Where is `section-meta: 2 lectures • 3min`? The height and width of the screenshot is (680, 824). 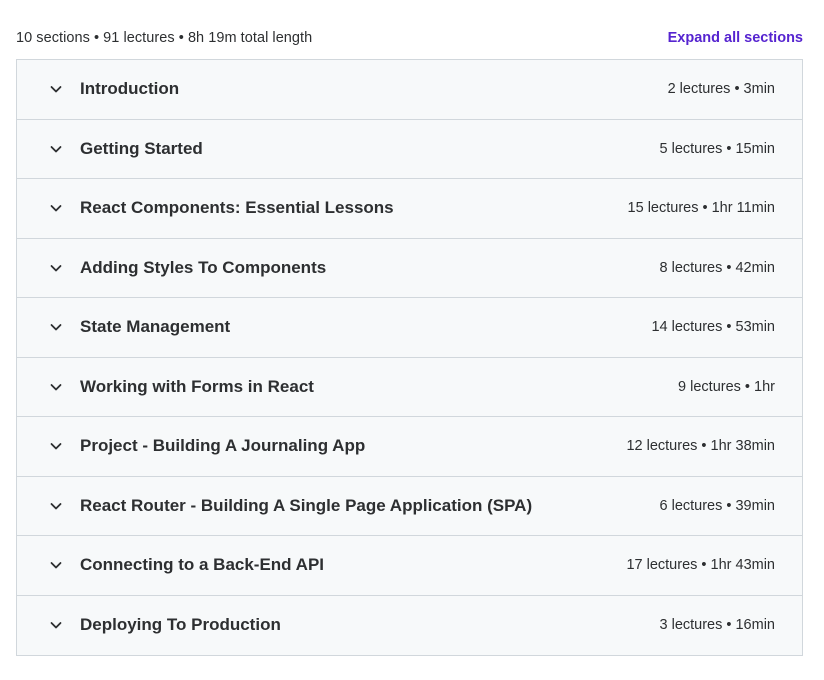
section-meta: 2 lectures • 3min is located at coordinates (721, 89).